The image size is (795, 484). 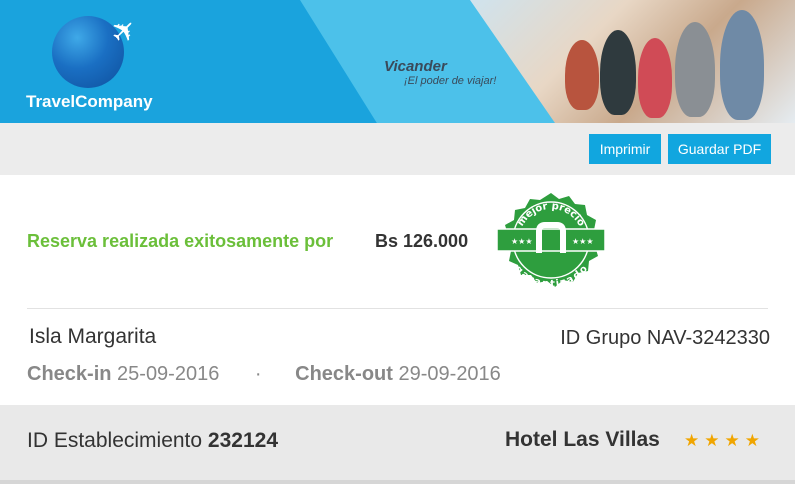 What do you see at coordinates (415, 66) in the screenshot?
I see `tagline-title: Vicander` at bounding box center [415, 66].